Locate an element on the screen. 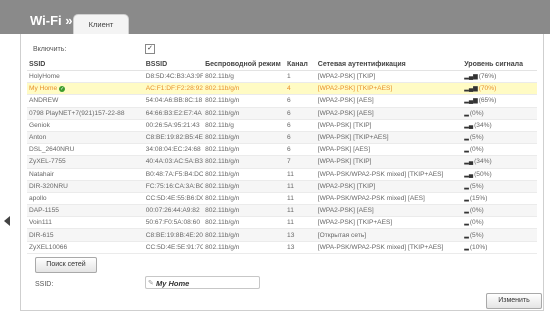 The width and height of the screenshot is (550, 315). cell-bssid: 50:67:F0:5A:08:60 is located at coordinates (173, 223).